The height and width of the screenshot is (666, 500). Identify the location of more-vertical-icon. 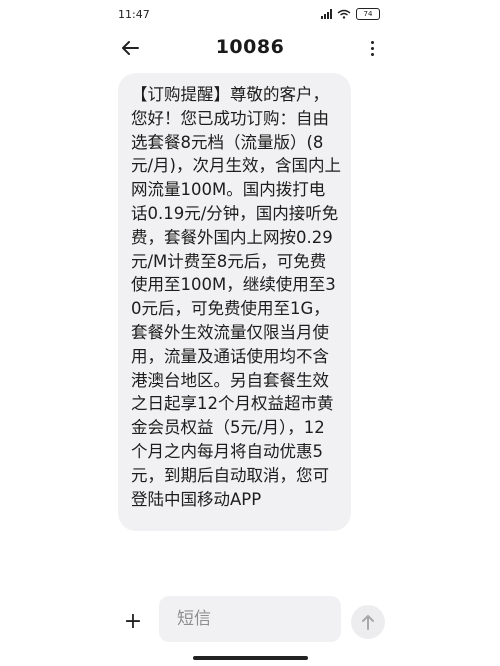
(372, 42).